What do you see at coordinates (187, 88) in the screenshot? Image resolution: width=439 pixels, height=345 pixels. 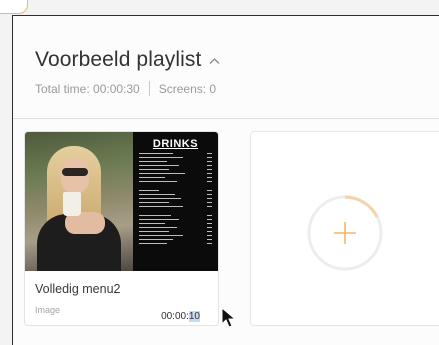 I see `screens-count-text: Screens: 0` at bounding box center [187, 88].